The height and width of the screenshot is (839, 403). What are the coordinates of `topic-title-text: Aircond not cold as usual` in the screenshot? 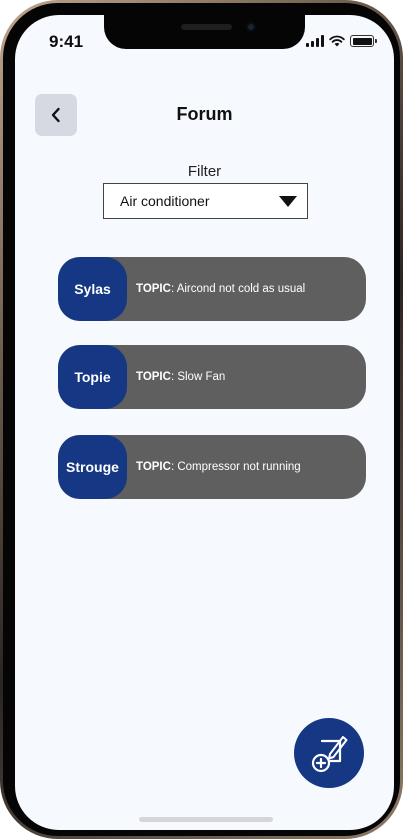 It's located at (241, 289).